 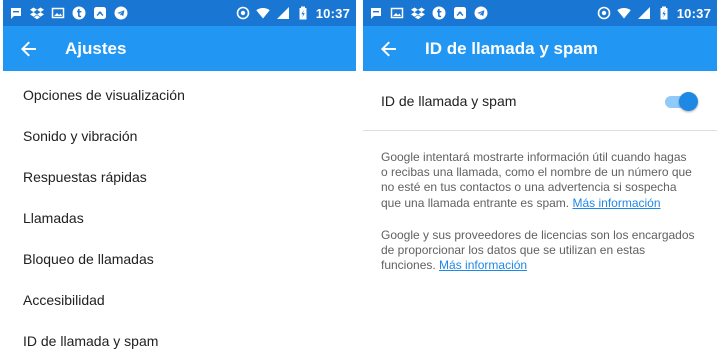 What do you see at coordinates (96, 48) in the screenshot?
I see `page-title: Ajustes` at bounding box center [96, 48].